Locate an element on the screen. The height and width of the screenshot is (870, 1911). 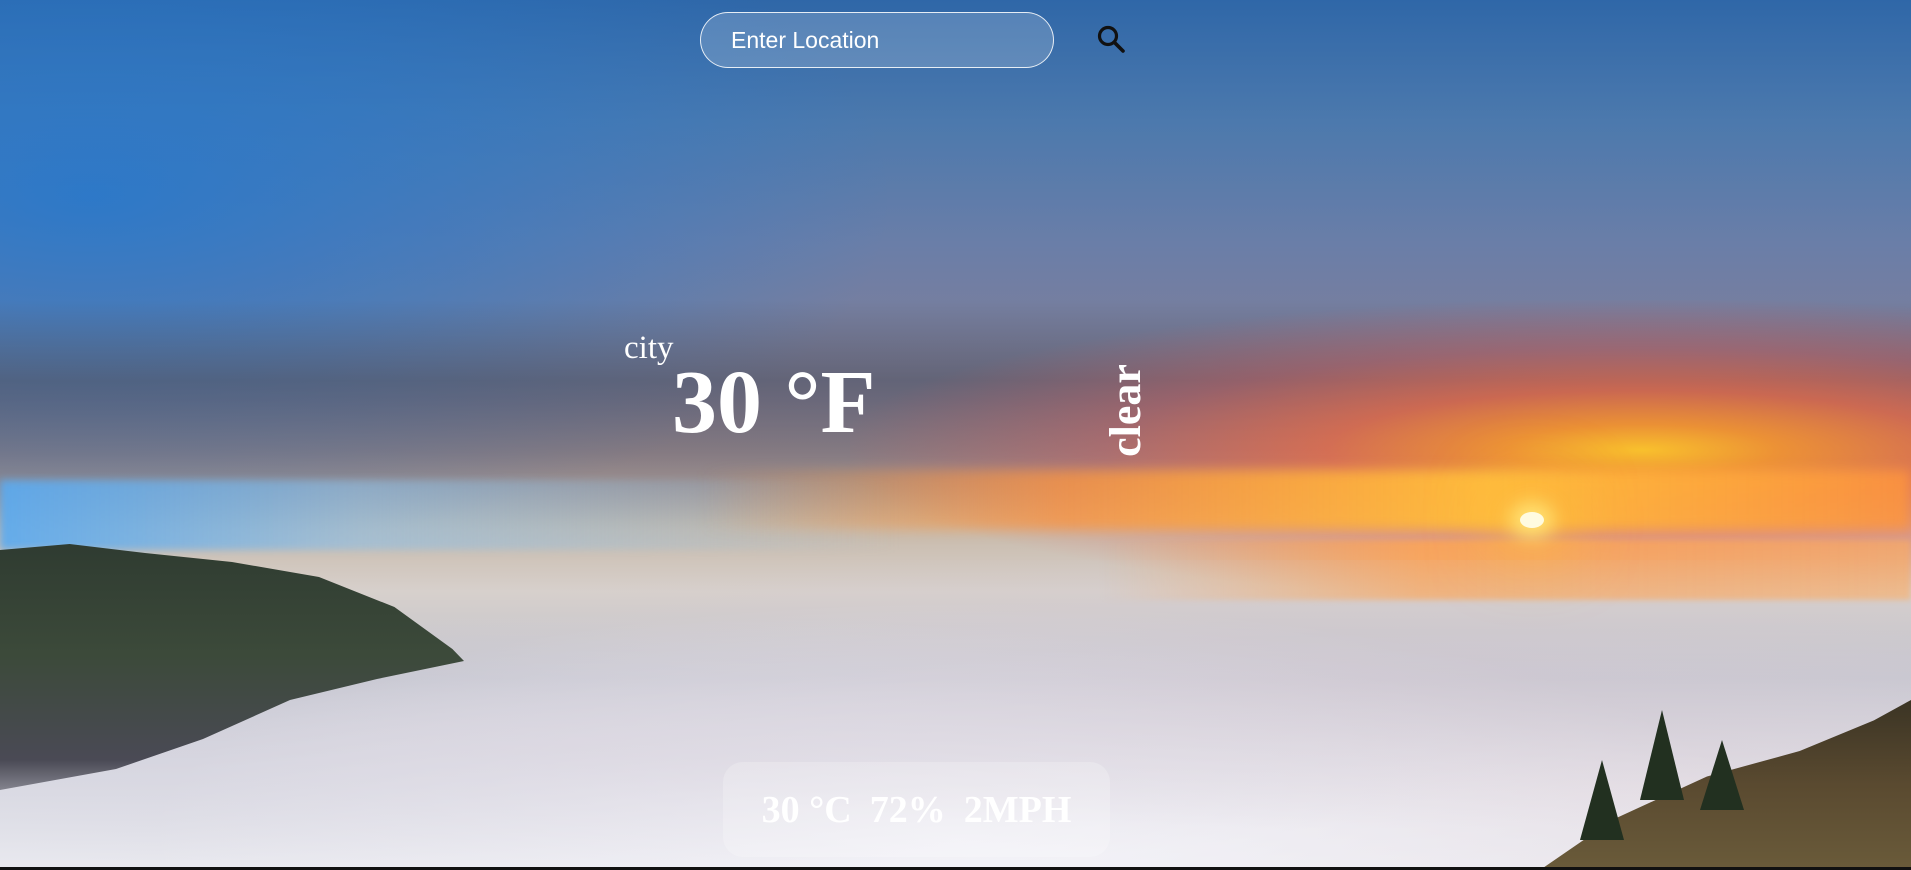
temperature-celsius-value: 30 is located at coordinates (785, 809).